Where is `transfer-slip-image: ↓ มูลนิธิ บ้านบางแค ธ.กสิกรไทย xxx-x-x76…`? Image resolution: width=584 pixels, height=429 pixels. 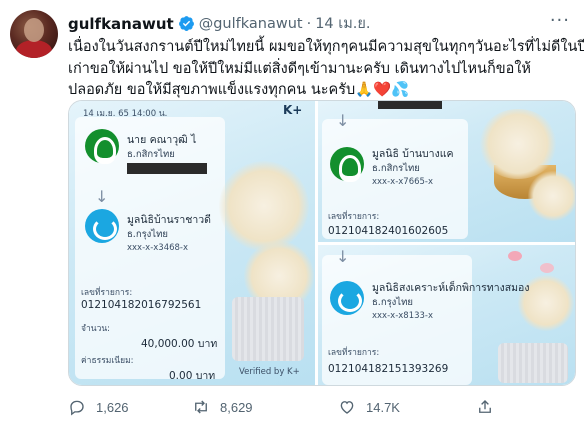
transfer-slip-image: ↓ มูลนิธิ บ้านบางแค ธ.กสิกรไทย xxx-x-x76… is located at coordinates (446, 171).